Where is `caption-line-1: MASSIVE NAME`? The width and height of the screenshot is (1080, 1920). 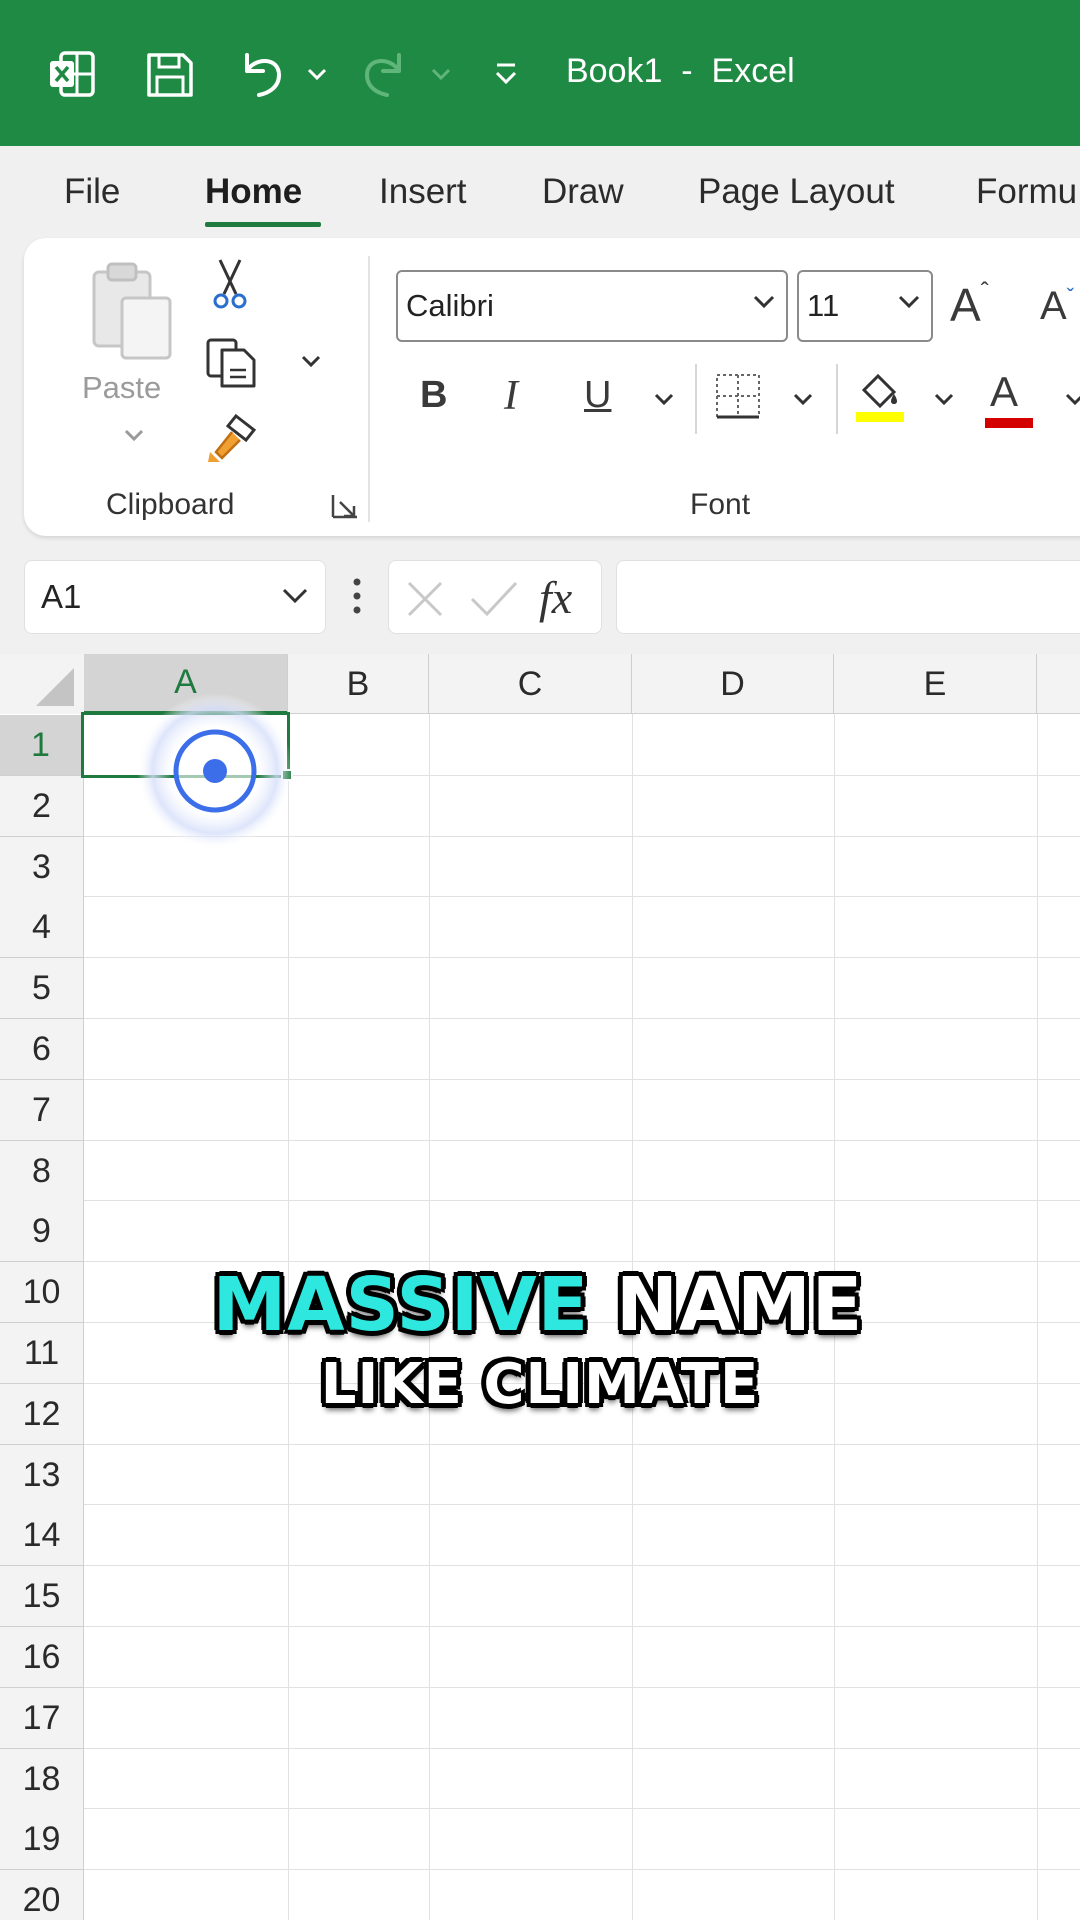
caption-line-1: MASSIVE NAME is located at coordinates (539, 1305).